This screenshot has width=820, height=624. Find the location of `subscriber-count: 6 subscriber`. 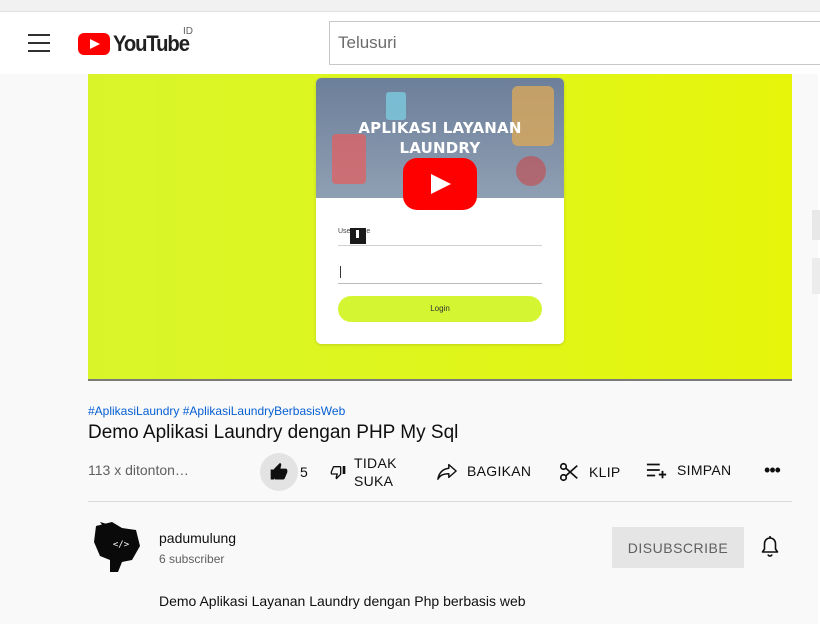

subscriber-count: 6 subscriber is located at coordinates (192, 559).